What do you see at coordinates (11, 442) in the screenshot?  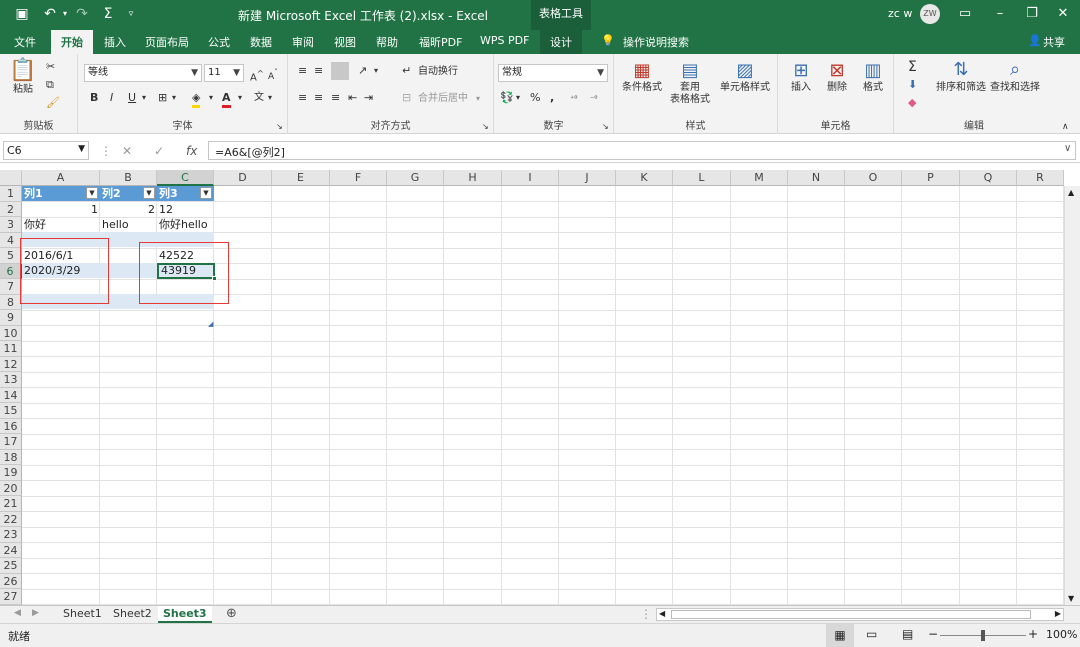 I see `row-header: 17` at bounding box center [11, 442].